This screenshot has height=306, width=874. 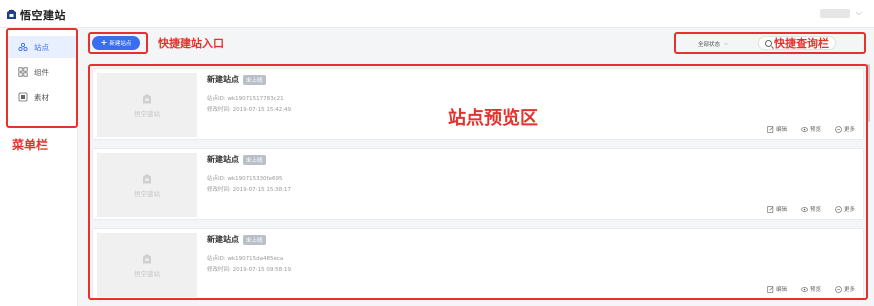 I want to click on user-menu: ⌵, so click(x=840, y=13).